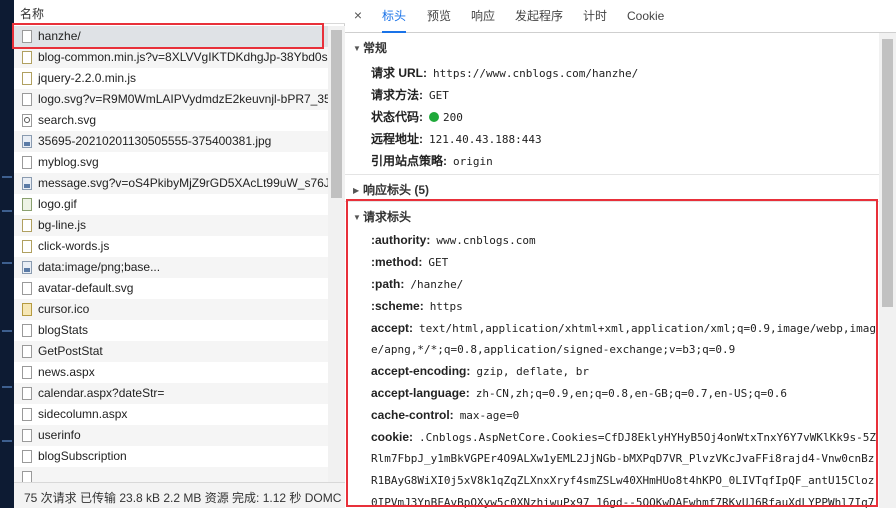 The width and height of the screenshot is (896, 508). Describe the element at coordinates (70, 351) in the screenshot. I see `request-name: GetPostStat` at that location.